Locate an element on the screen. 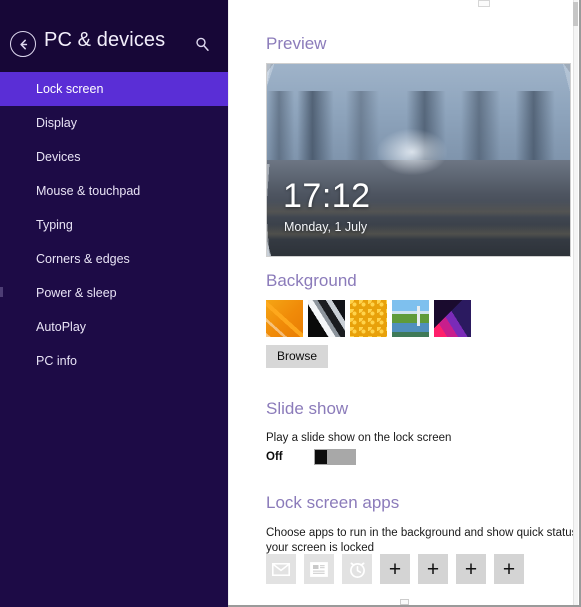 Image resolution: width=581 pixels, height=607 pixels. sidebar-item-typing: Typing is located at coordinates (114, 225).